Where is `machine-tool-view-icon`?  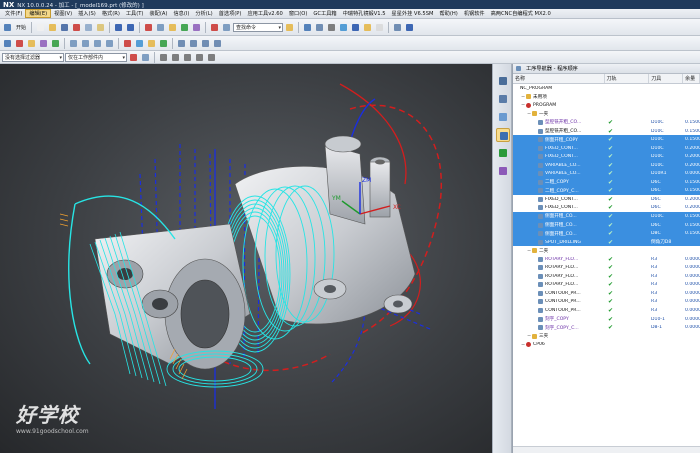 machine-tool-view-icon is located at coordinates (85, 43).